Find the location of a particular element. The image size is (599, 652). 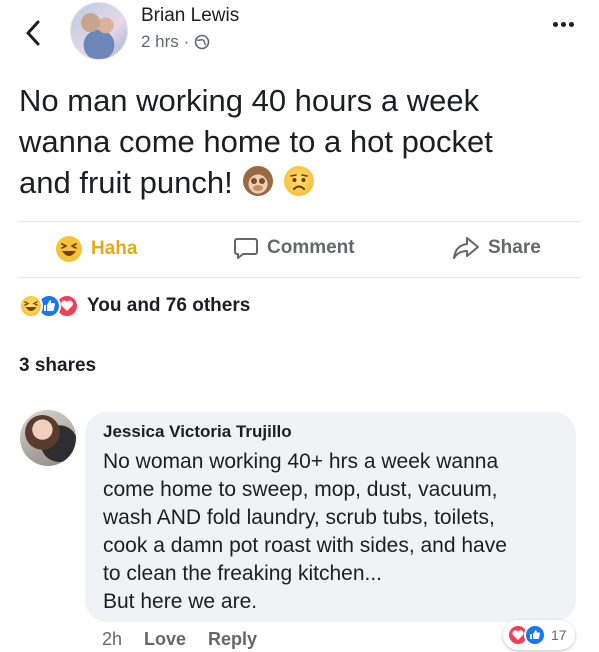

post-time: 2 hrs is located at coordinates (160, 42).